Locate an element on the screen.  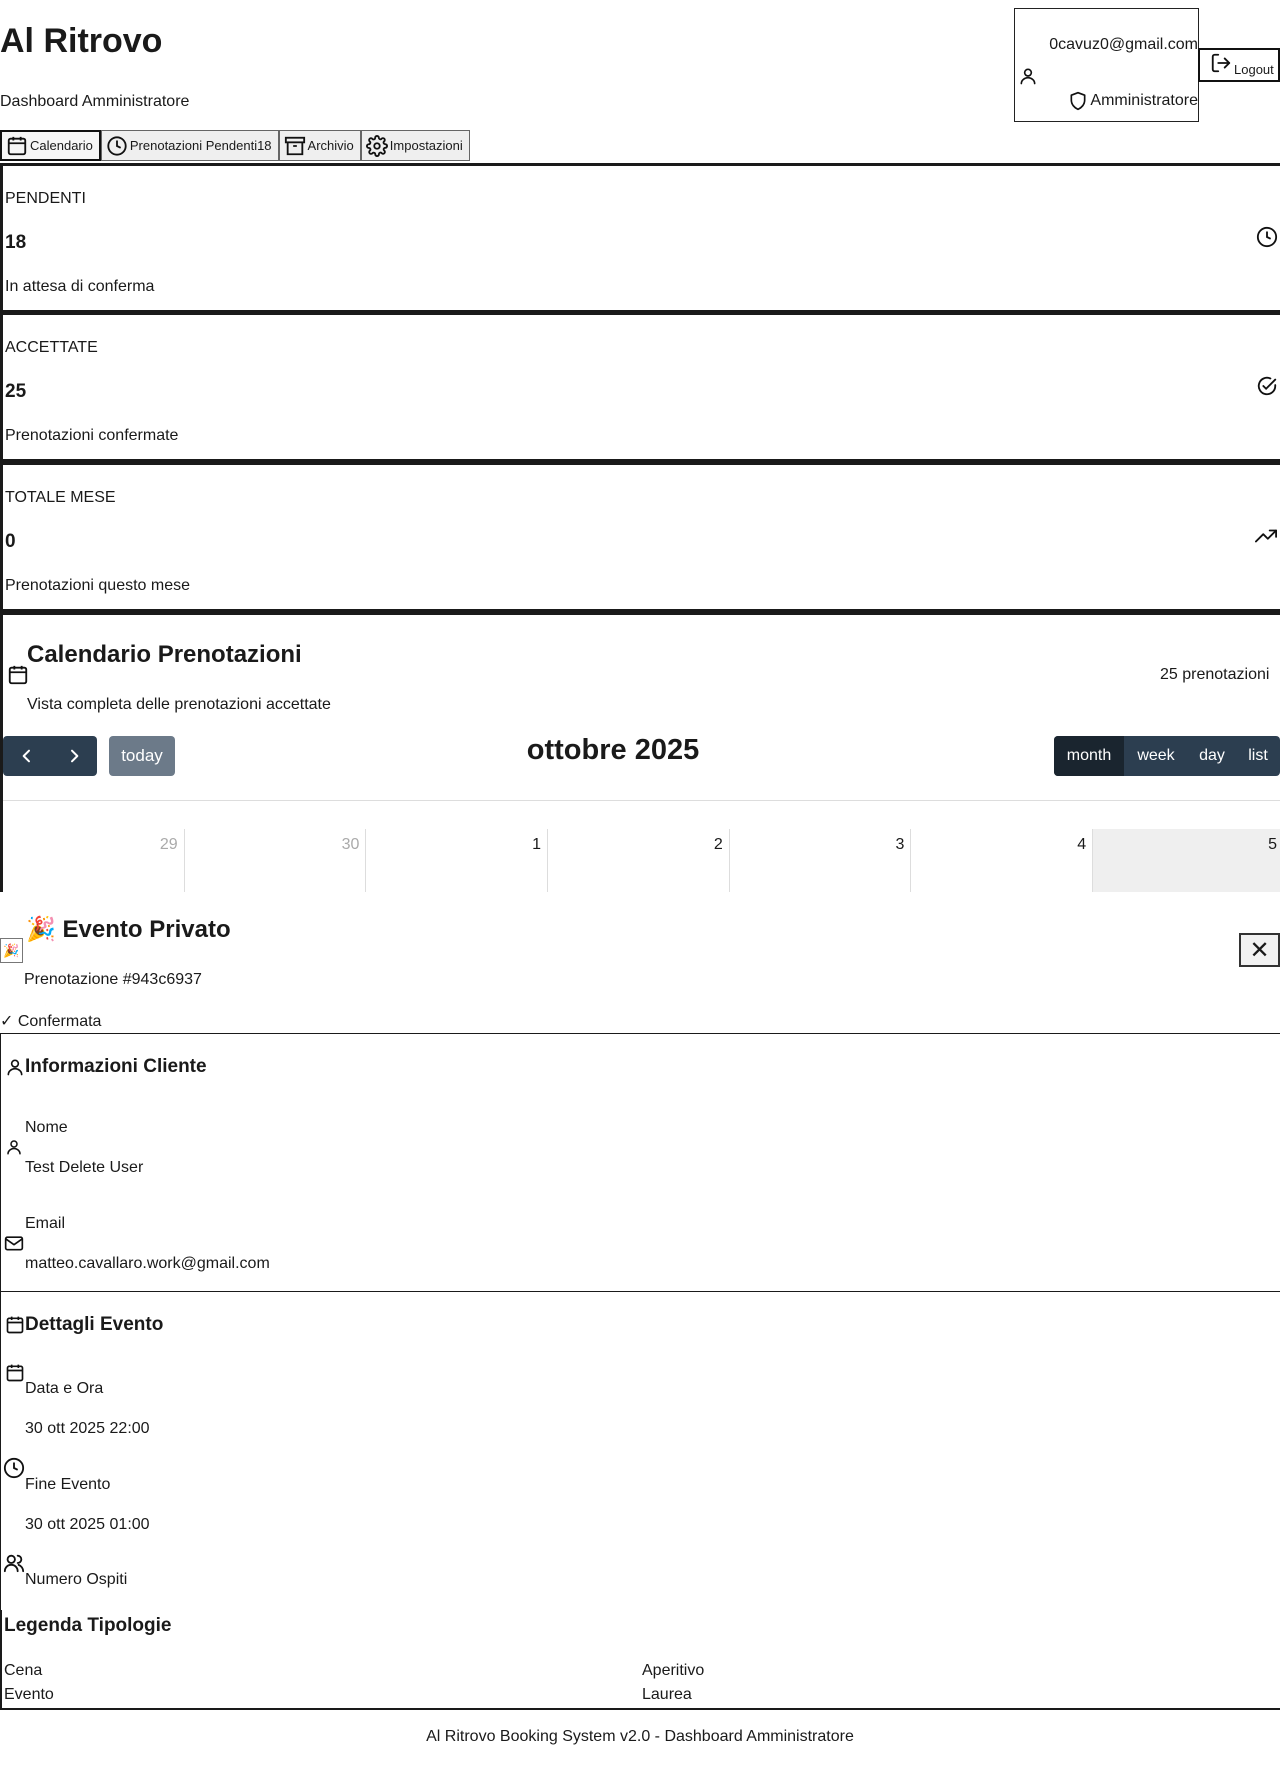
stat-description: Prenotazioni questo mese is located at coordinates (97, 585).